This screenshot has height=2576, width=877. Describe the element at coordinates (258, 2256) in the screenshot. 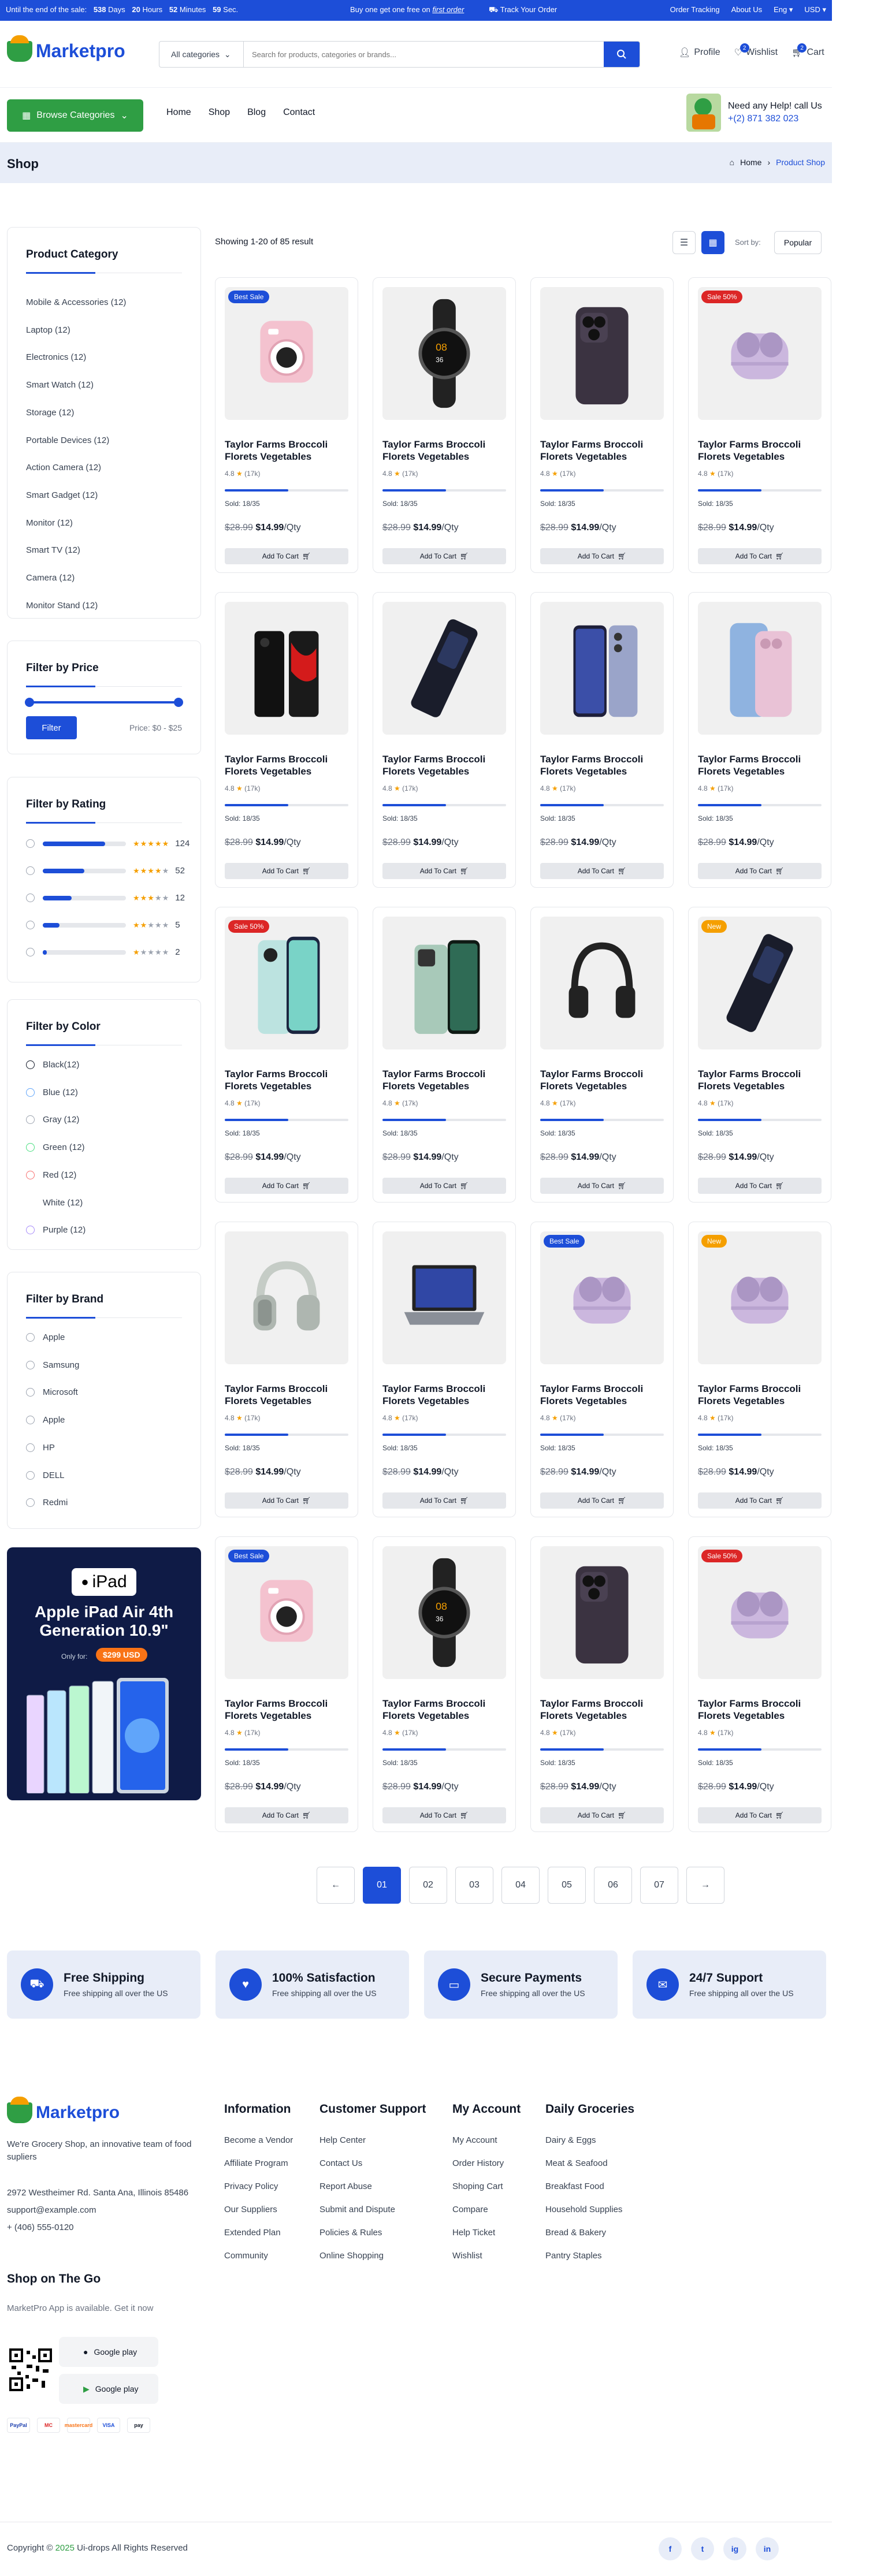

I see `footer-link: Community` at that location.